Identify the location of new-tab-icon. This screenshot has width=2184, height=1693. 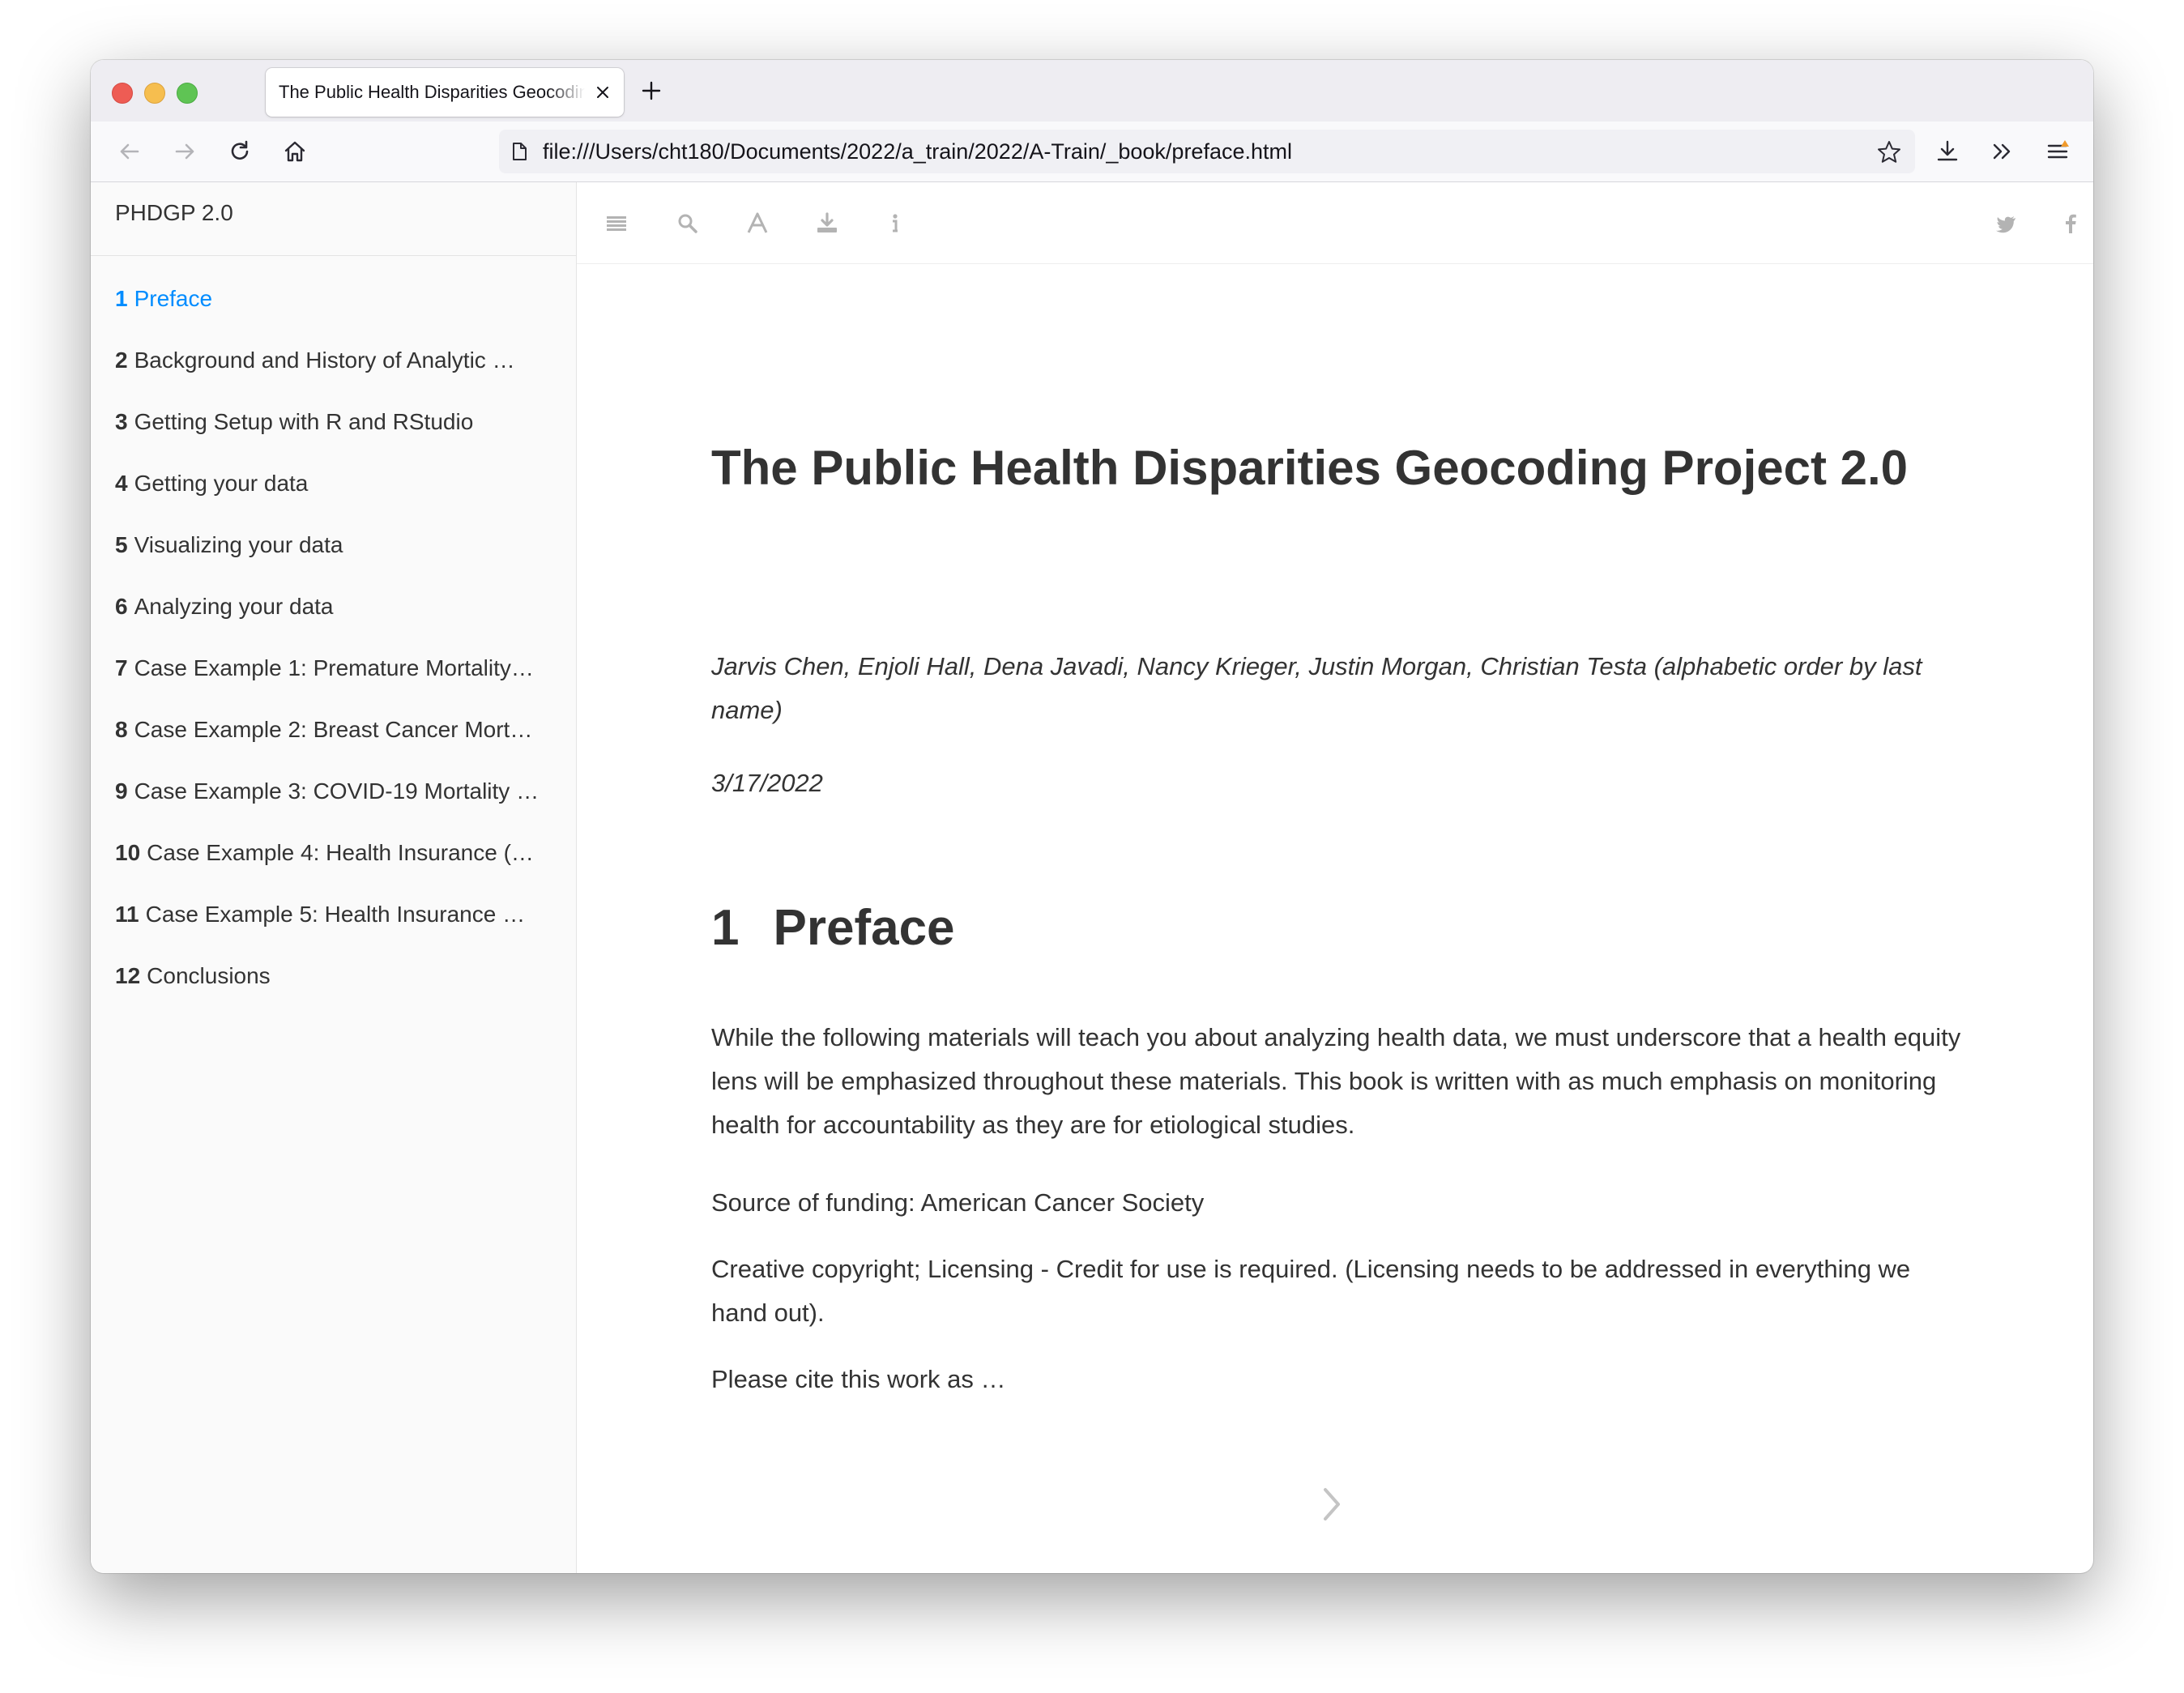
(651, 91).